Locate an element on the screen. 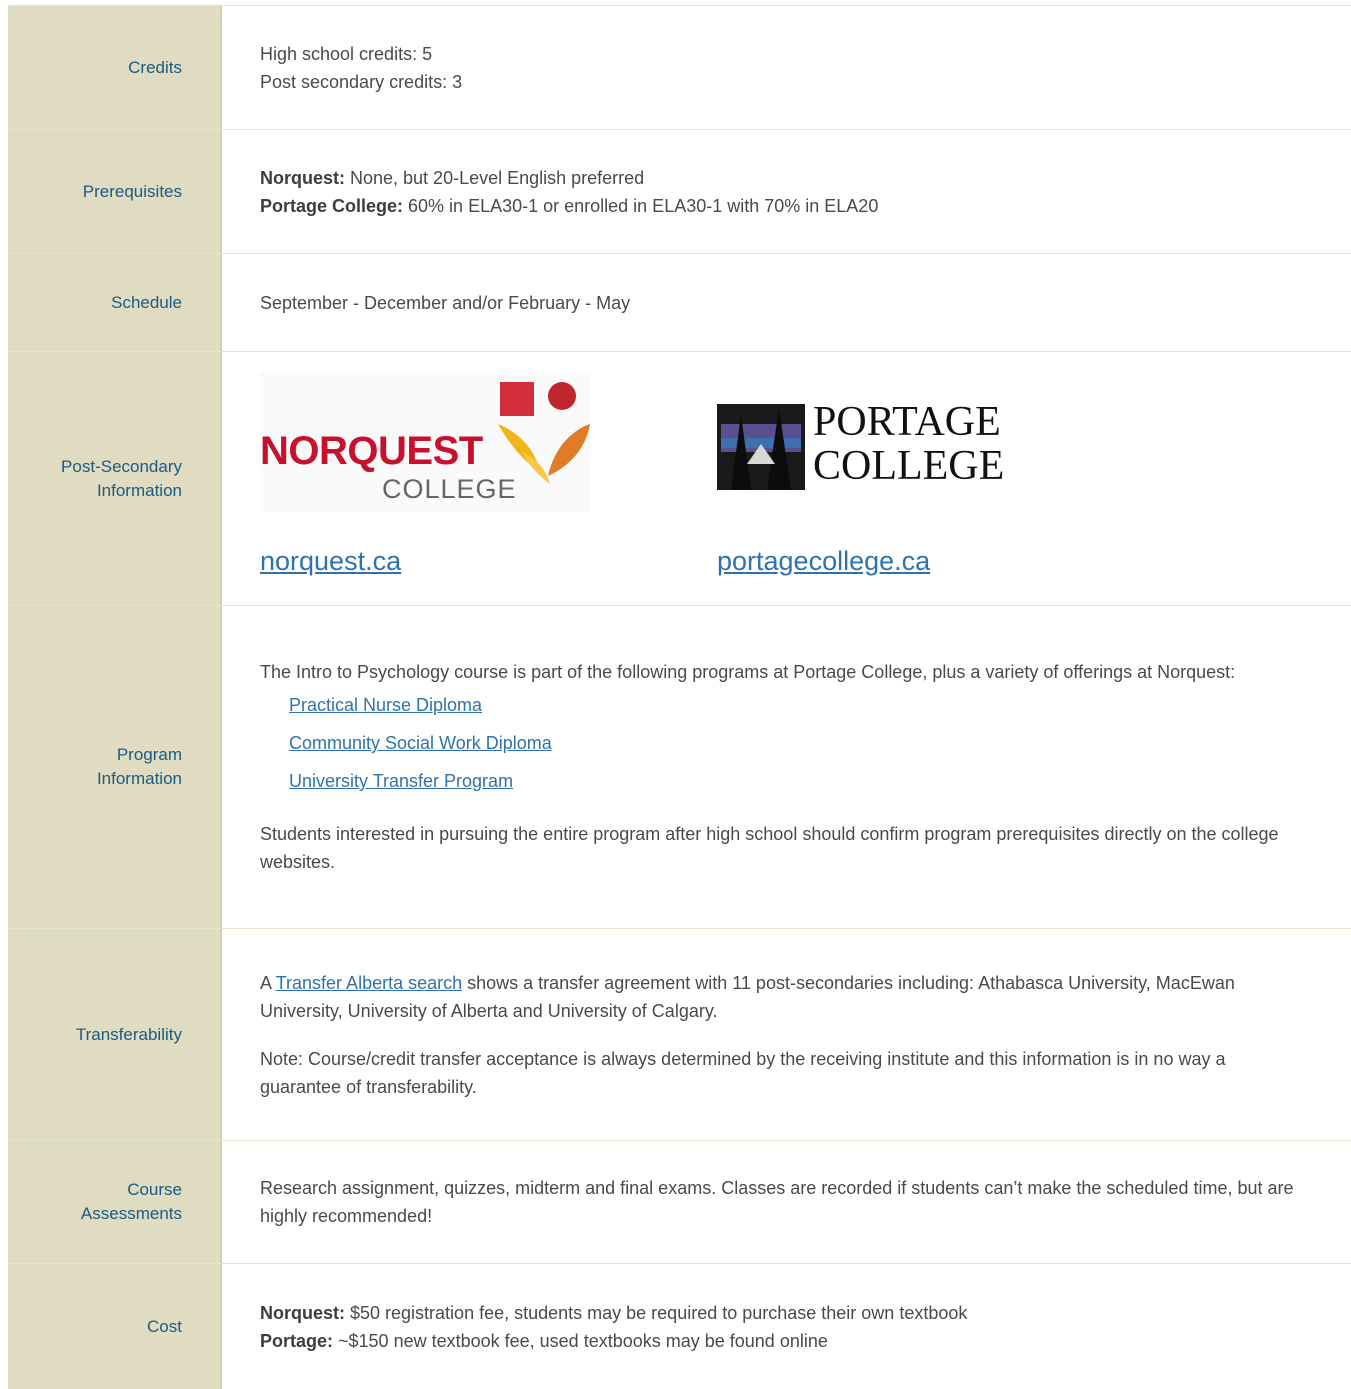 Image resolution: width=1351 pixels, height=1389 pixels. portage-logo-image is located at coordinates (761, 447).